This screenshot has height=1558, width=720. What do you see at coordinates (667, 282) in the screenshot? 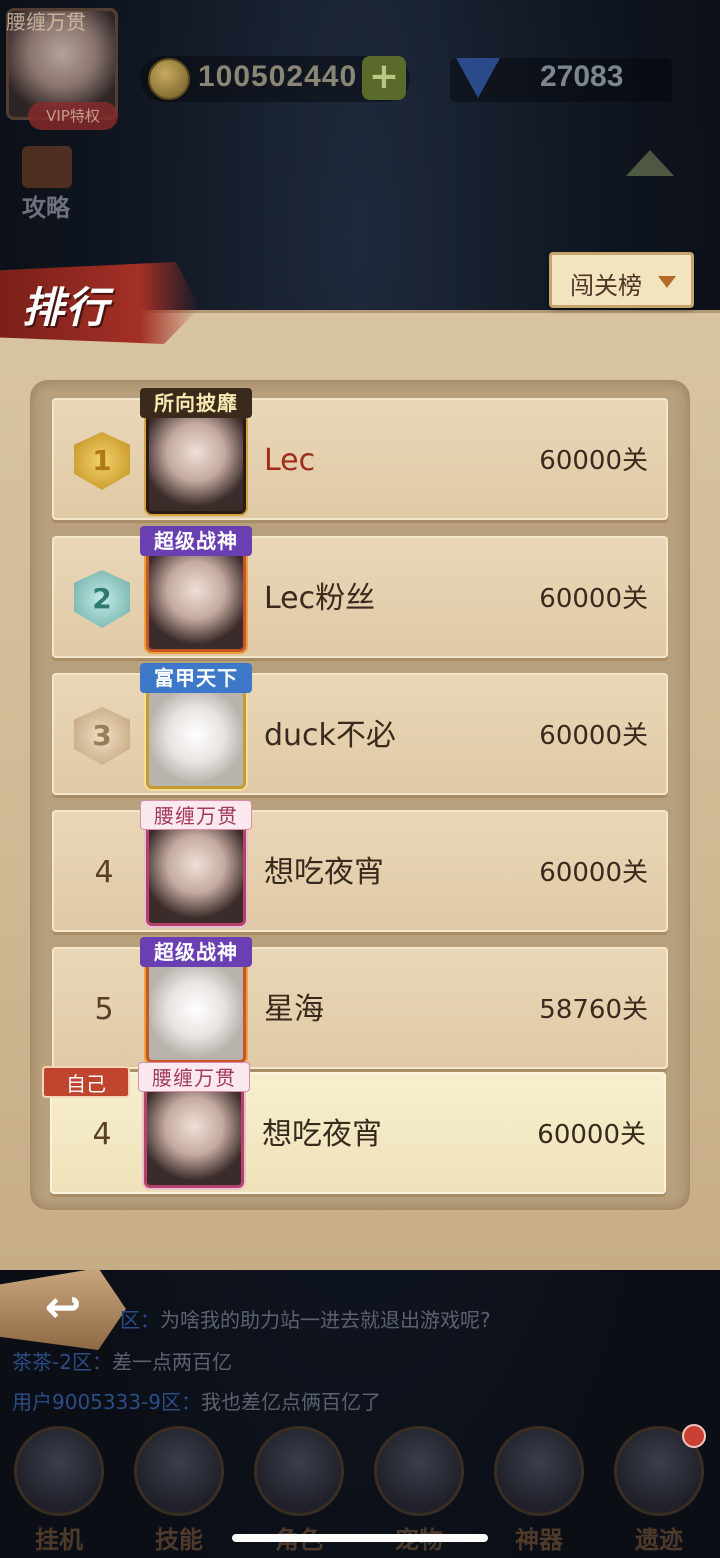
I see `caret-down-icon` at bounding box center [667, 282].